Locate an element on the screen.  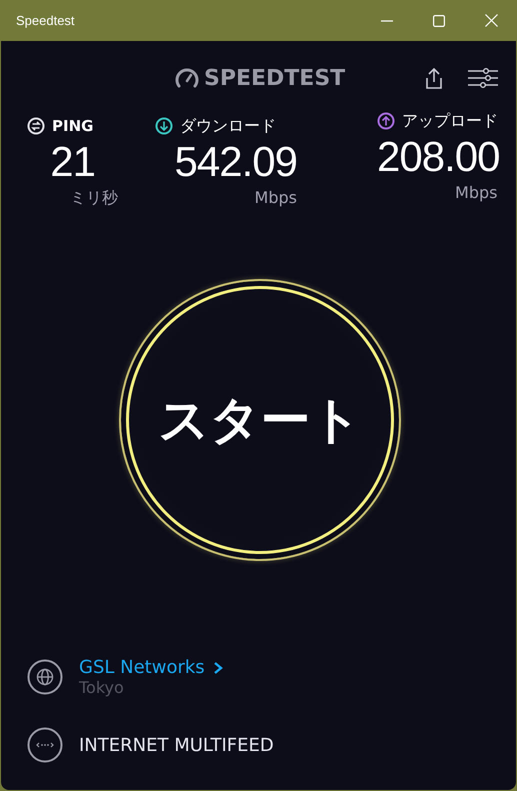
share-button is located at coordinates (434, 78).